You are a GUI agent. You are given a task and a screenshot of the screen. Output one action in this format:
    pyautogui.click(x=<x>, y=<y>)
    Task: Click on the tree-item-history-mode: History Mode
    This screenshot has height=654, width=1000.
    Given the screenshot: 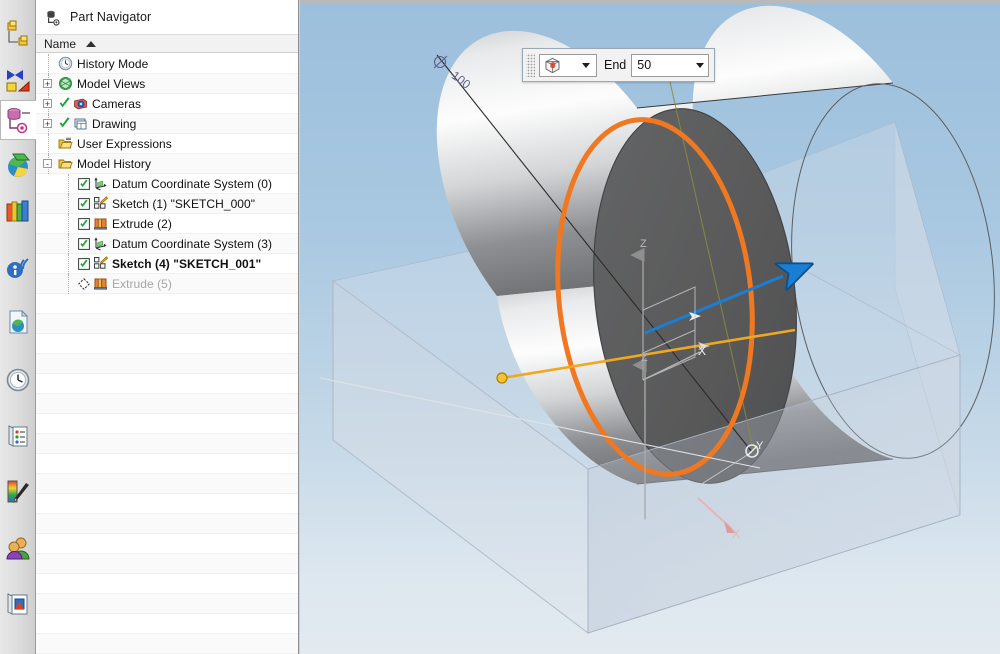 What is the action you would take?
    pyautogui.click(x=167, y=64)
    